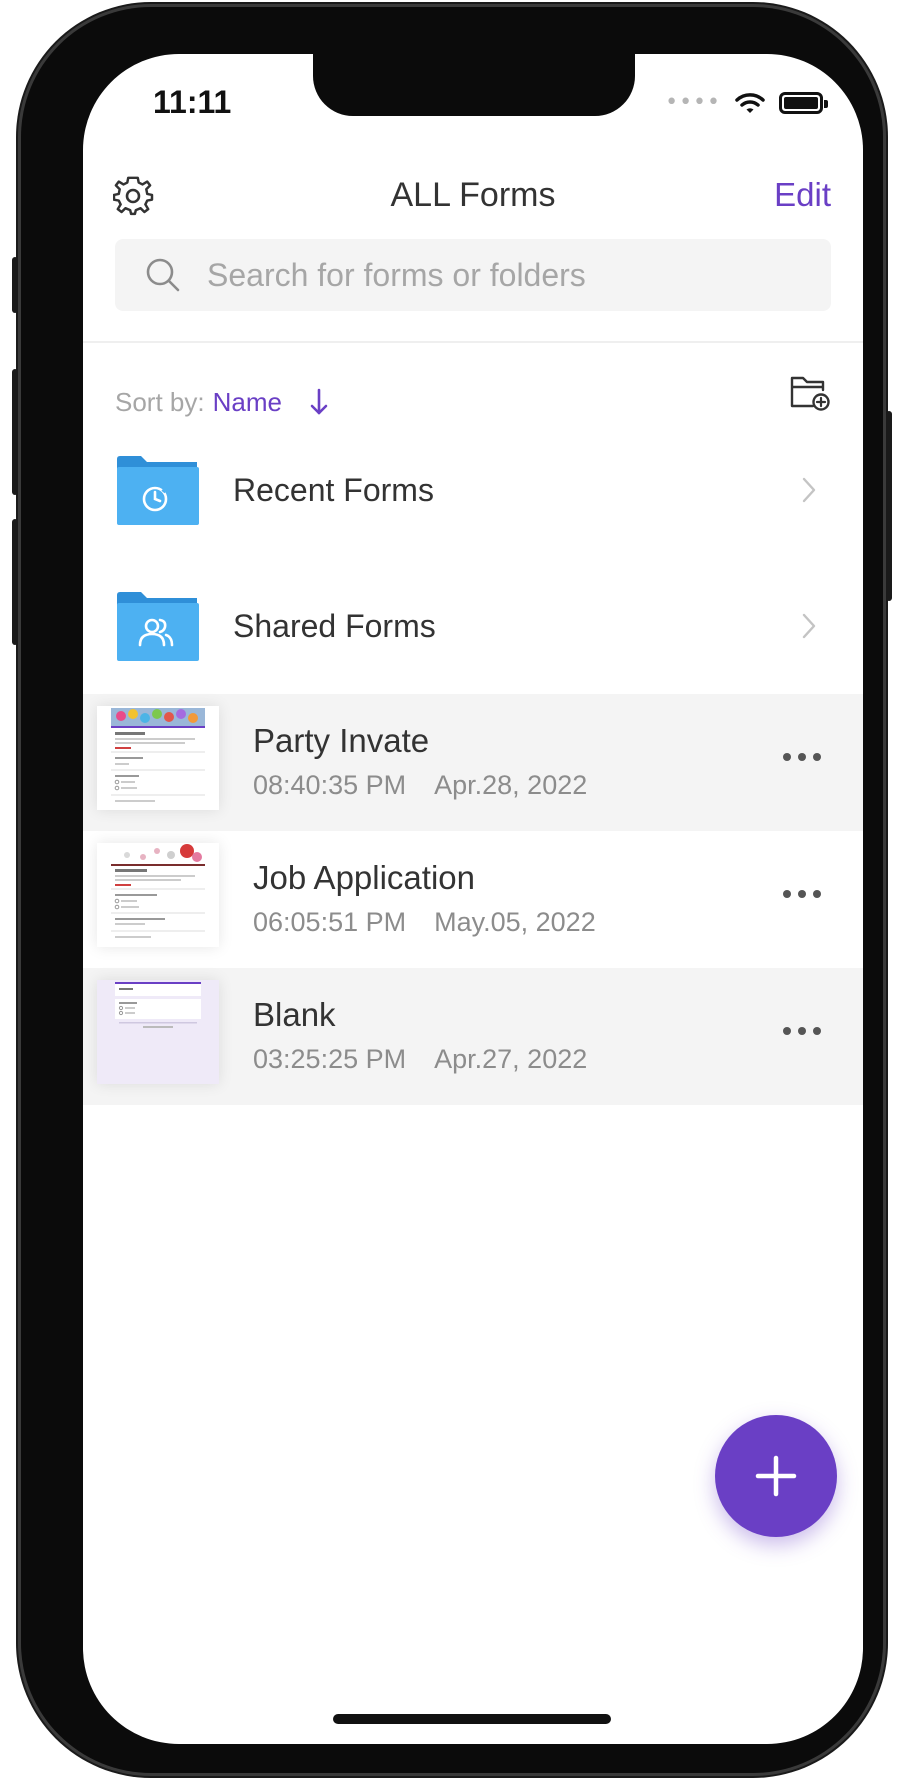 Image resolution: width=904 pixels, height=1780 pixels. What do you see at coordinates (319, 402) in the screenshot?
I see `sort-direction-icon` at bounding box center [319, 402].